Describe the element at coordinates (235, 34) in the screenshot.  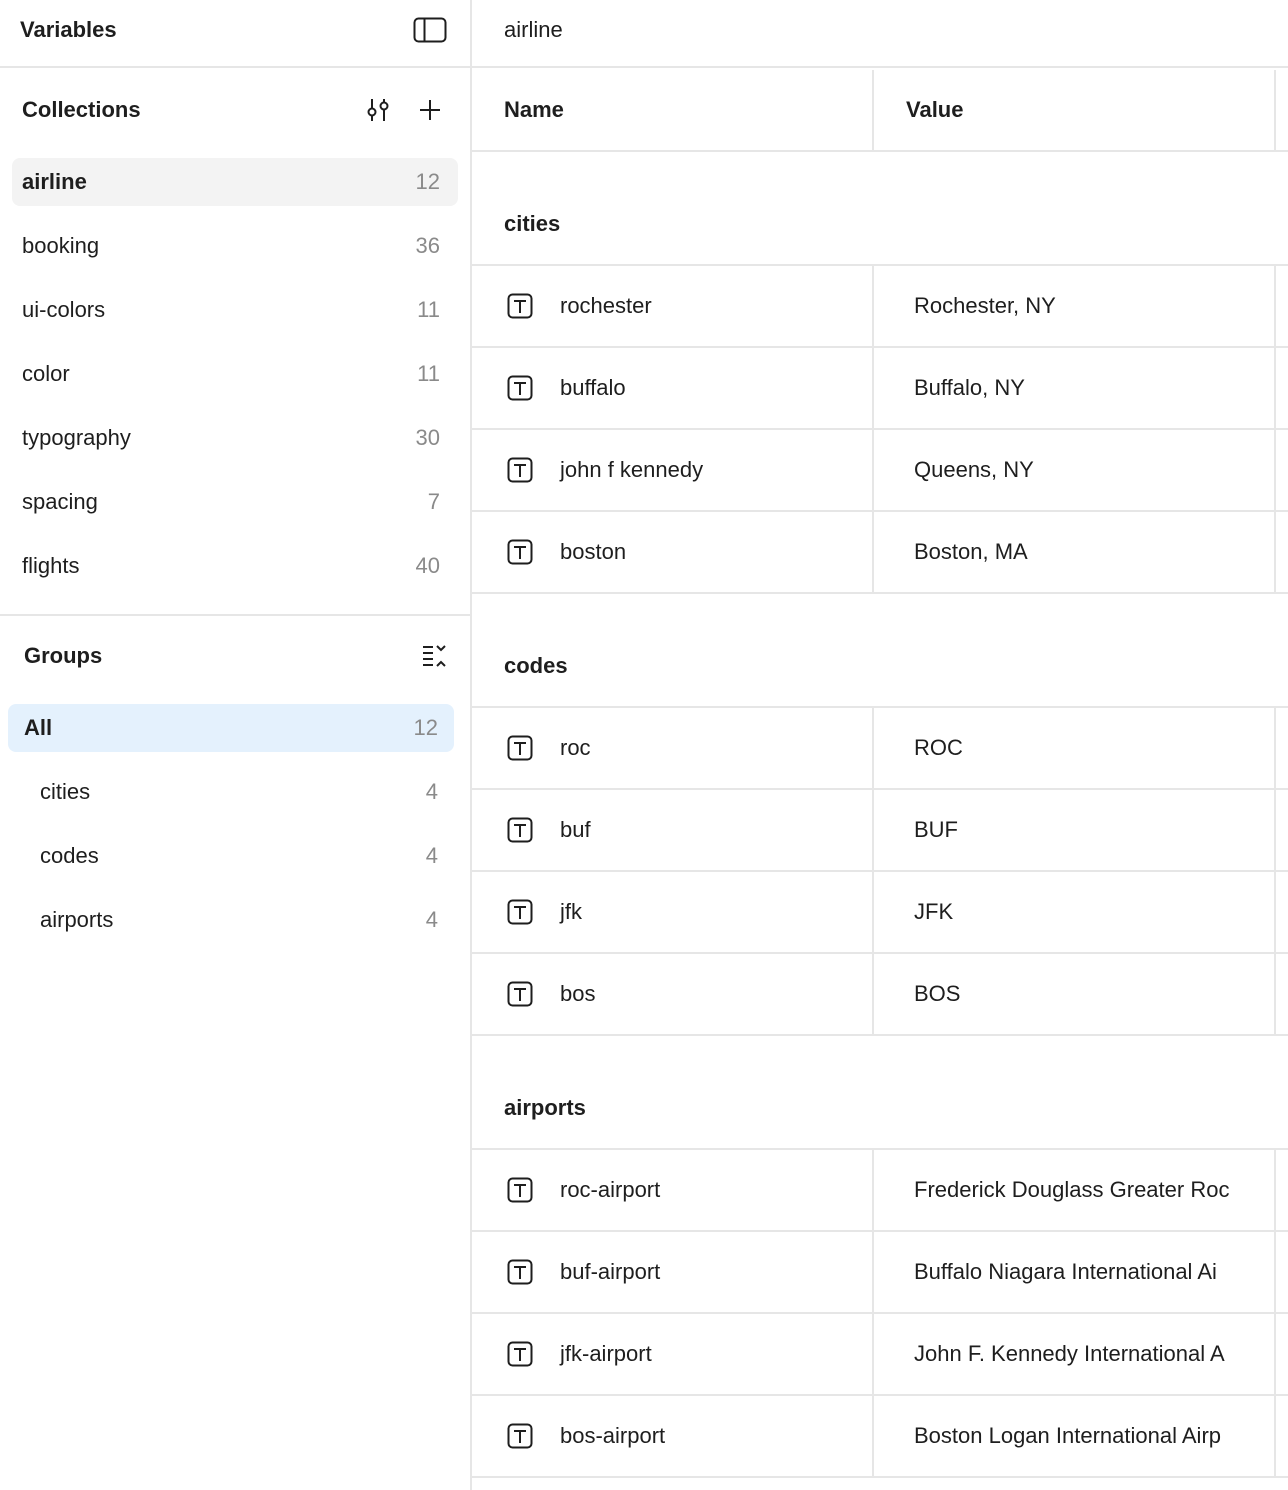
I see `sidebar-header: Variables` at that location.